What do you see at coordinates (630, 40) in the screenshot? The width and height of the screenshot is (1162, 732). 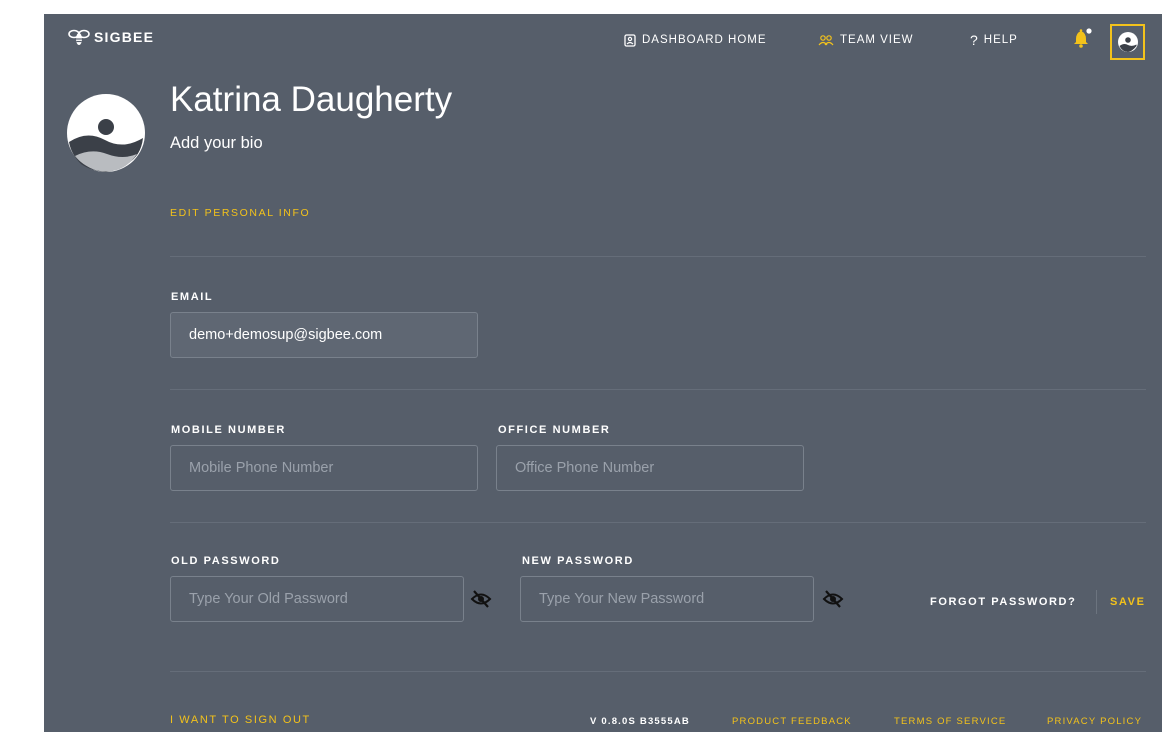 I see `dashboard-icon` at bounding box center [630, 40].